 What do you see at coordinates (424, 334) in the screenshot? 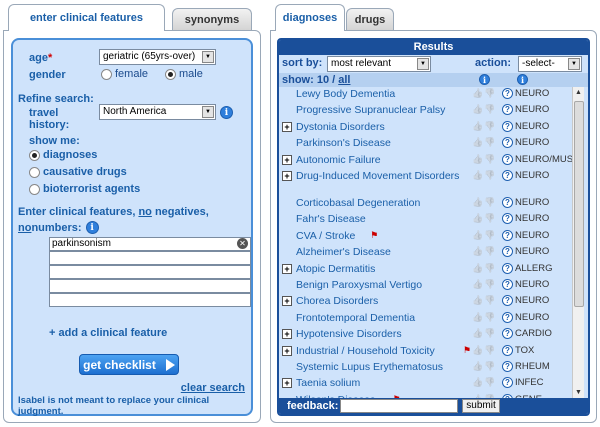
I see `diagnosis-row: + Hypotensive Disorders 👍👎? CARDIO` at bounding box center [424, 334].